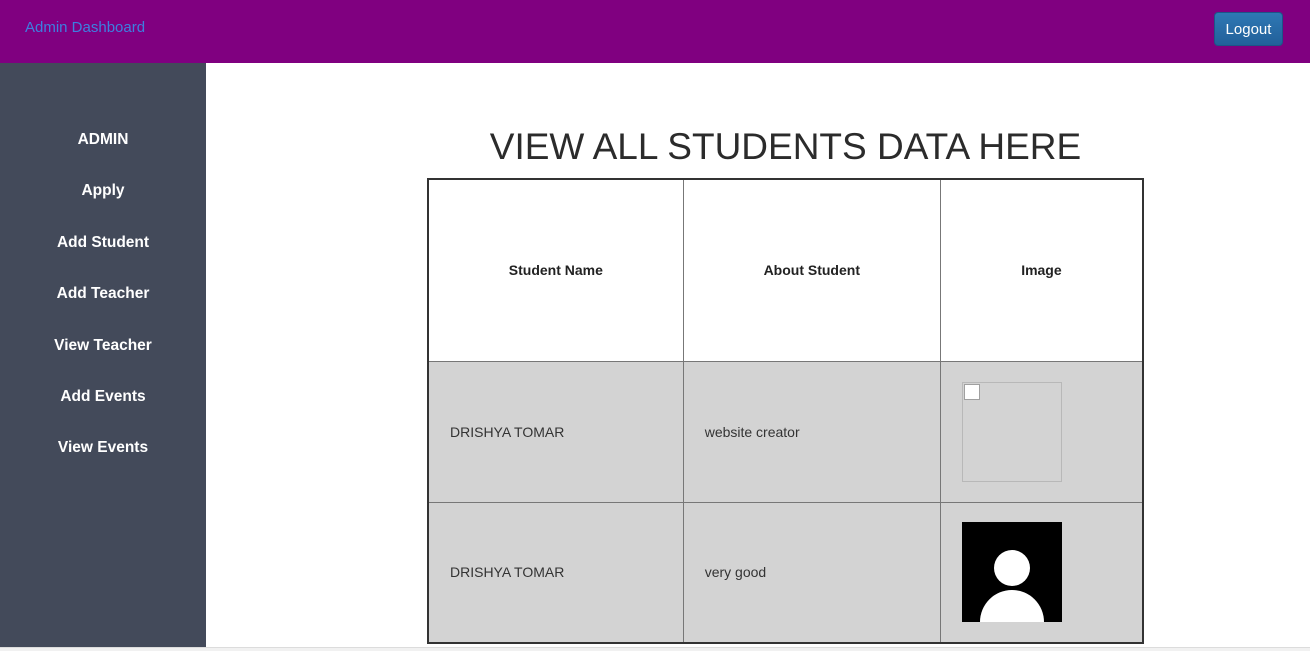  I want to click on broken-image-icon, so click(1011, 431).